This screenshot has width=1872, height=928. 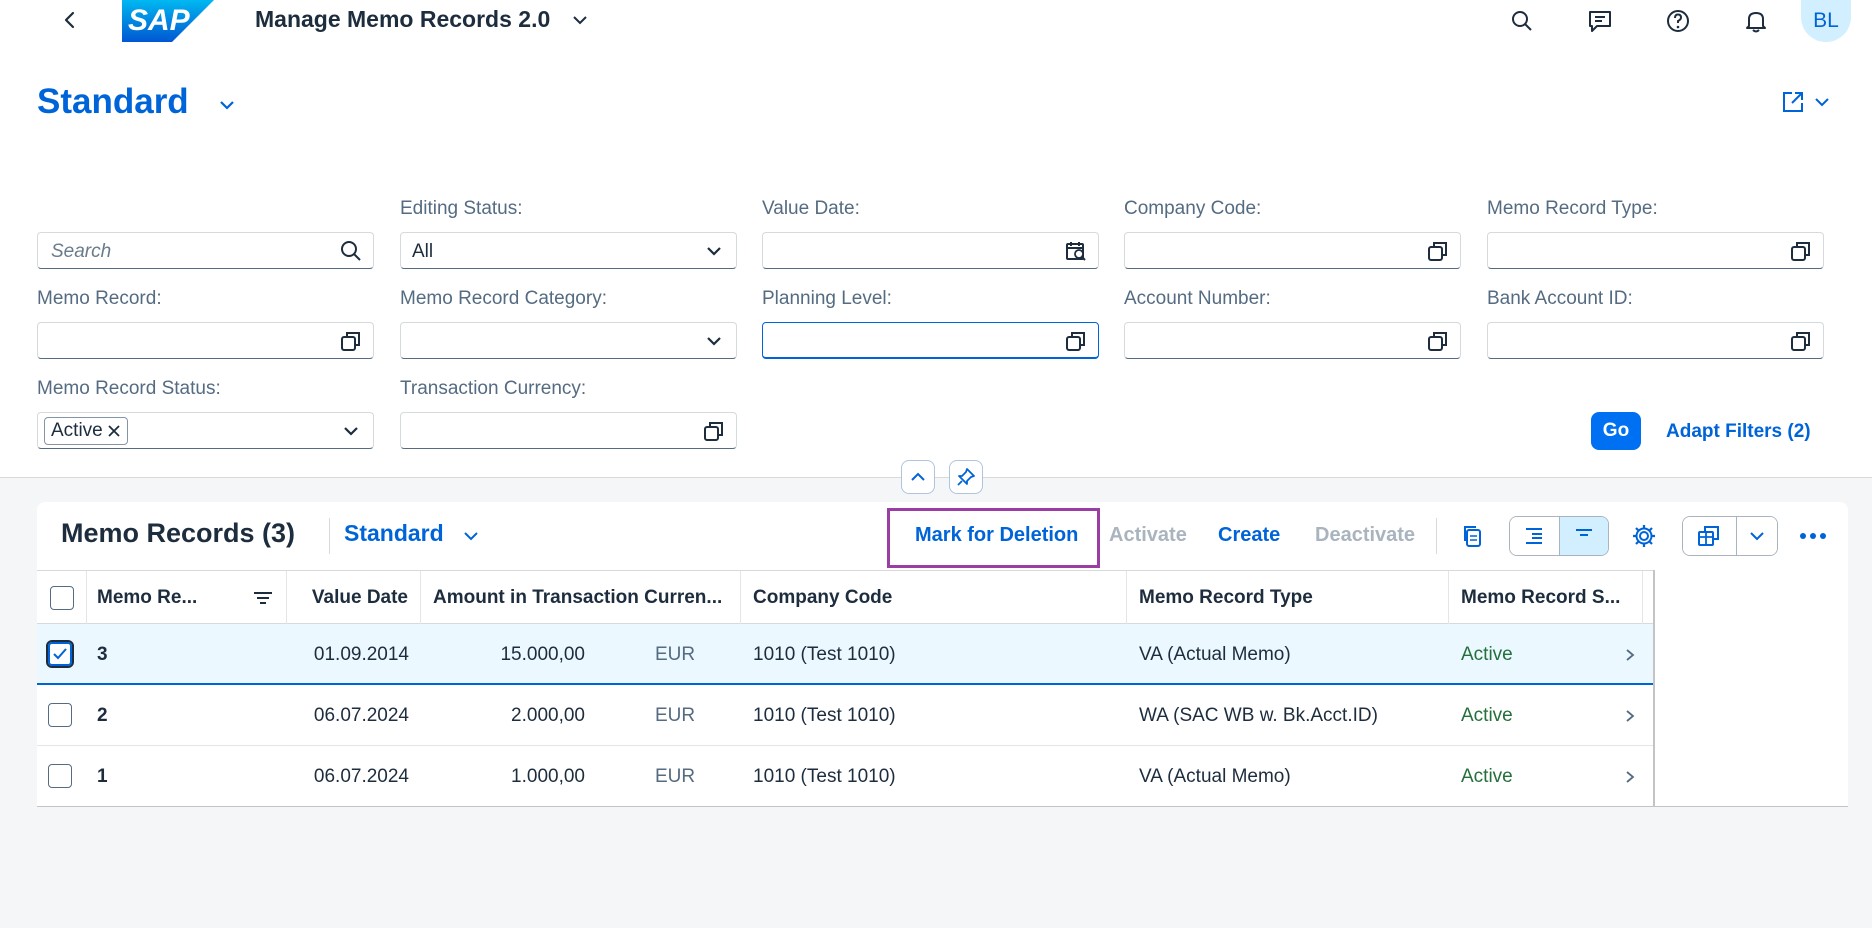 What do you see at coordinates (1436, 536) in the screenshot?
I see `toolbar-divider` at bounding box center [1436, 536].